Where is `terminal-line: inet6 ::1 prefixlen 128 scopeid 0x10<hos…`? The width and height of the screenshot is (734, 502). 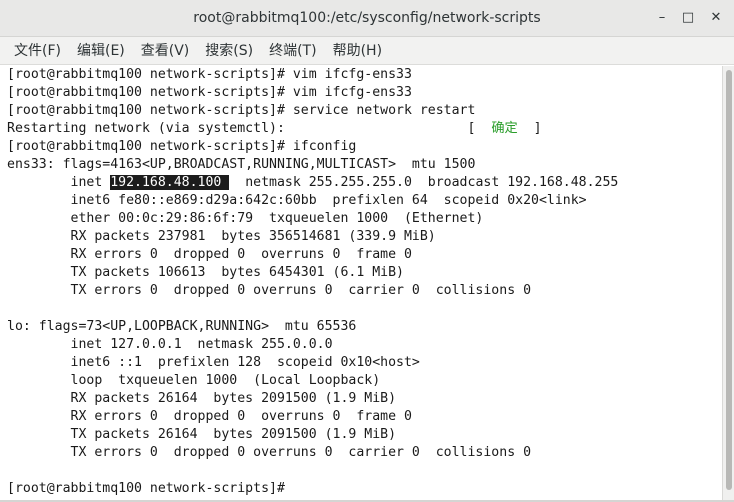
terminal-line: inet6 ::1 prefixlen 128 scopeid 0x10<hos… is located at coordinates (213, 362).